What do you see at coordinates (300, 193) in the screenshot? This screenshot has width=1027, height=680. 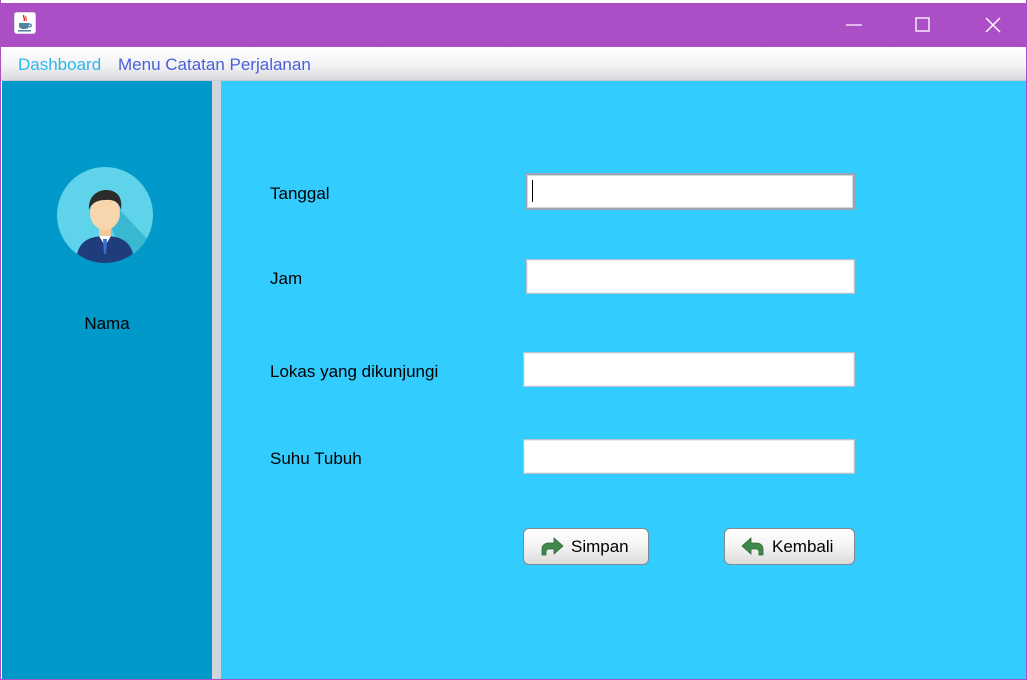 I see `tanggal-label: Tanggal` at bounding box center [300, 193].